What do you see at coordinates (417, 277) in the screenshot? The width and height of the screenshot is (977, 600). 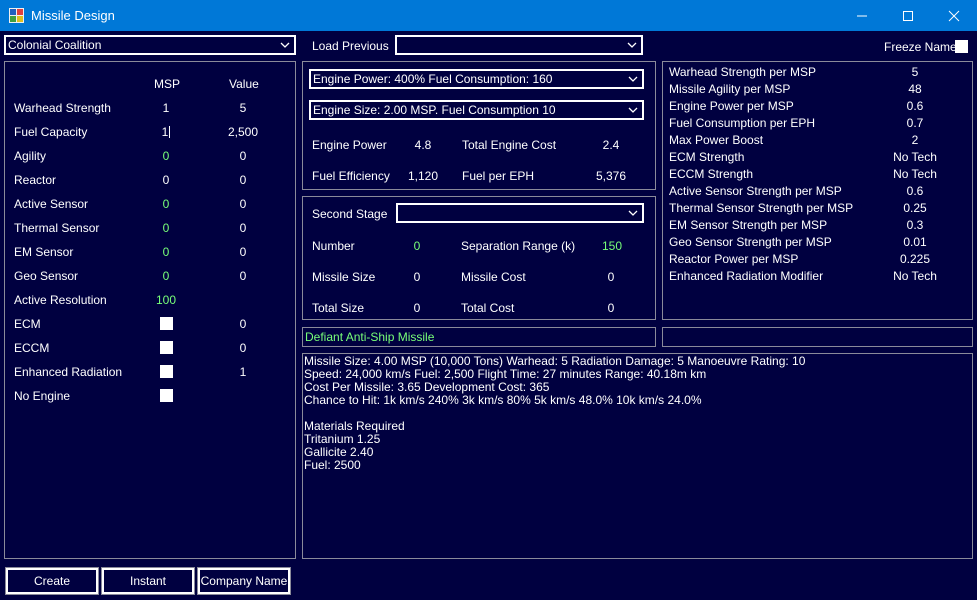 I see `missile-size-value: 0` at bounding box center [417, 277].